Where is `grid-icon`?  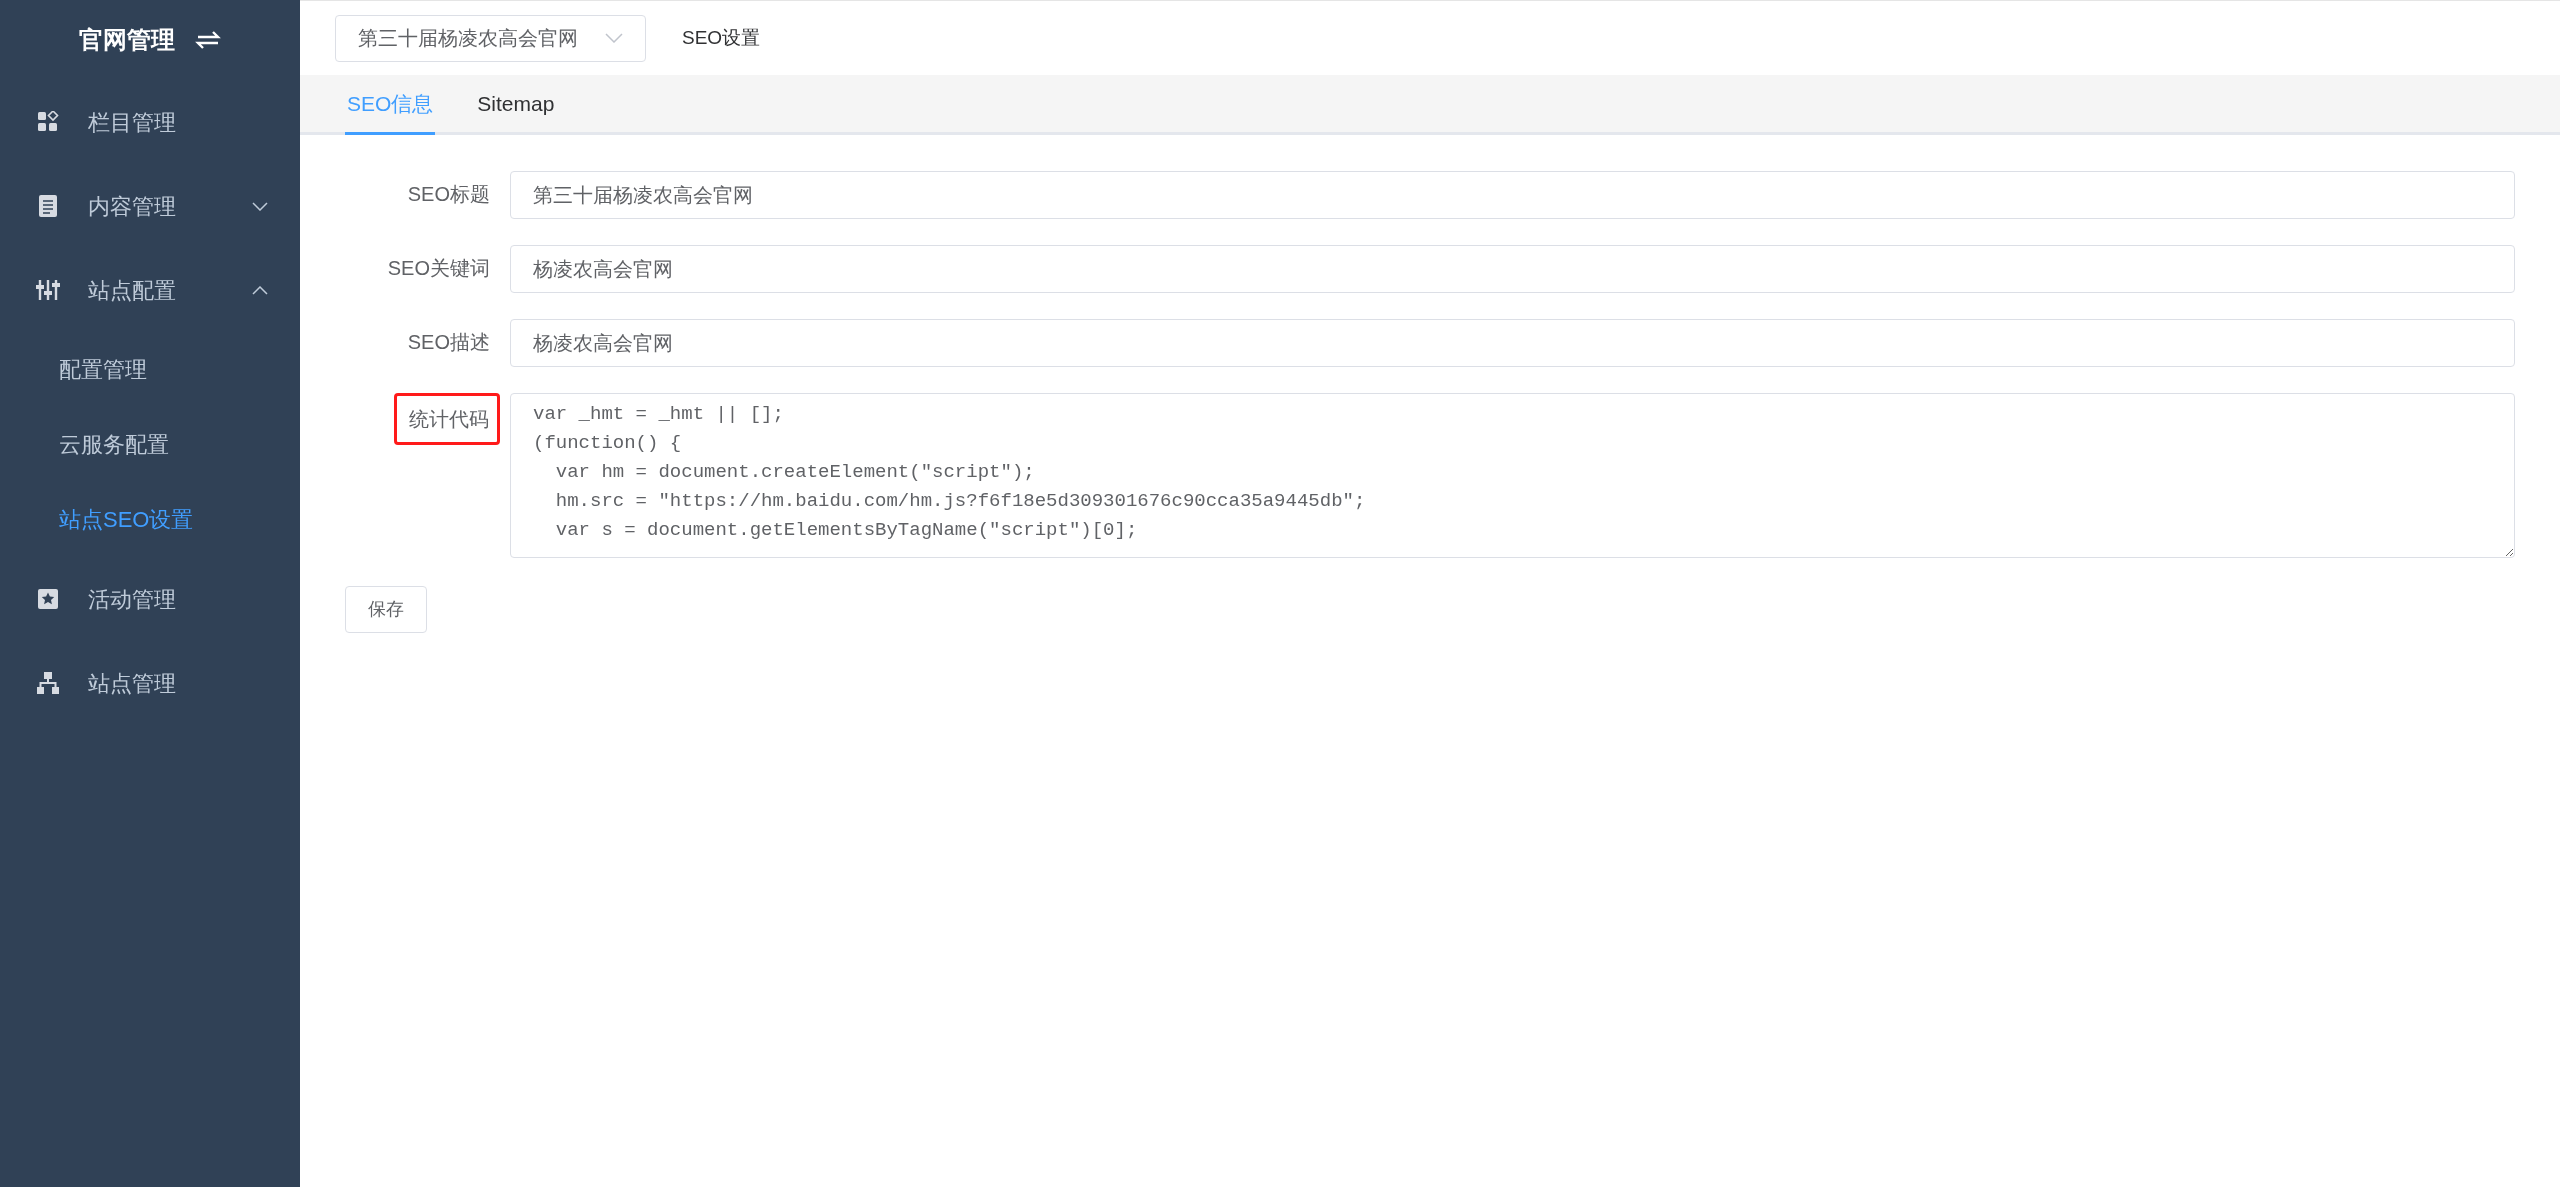
grid-icon is located at coordinates (48, 122).